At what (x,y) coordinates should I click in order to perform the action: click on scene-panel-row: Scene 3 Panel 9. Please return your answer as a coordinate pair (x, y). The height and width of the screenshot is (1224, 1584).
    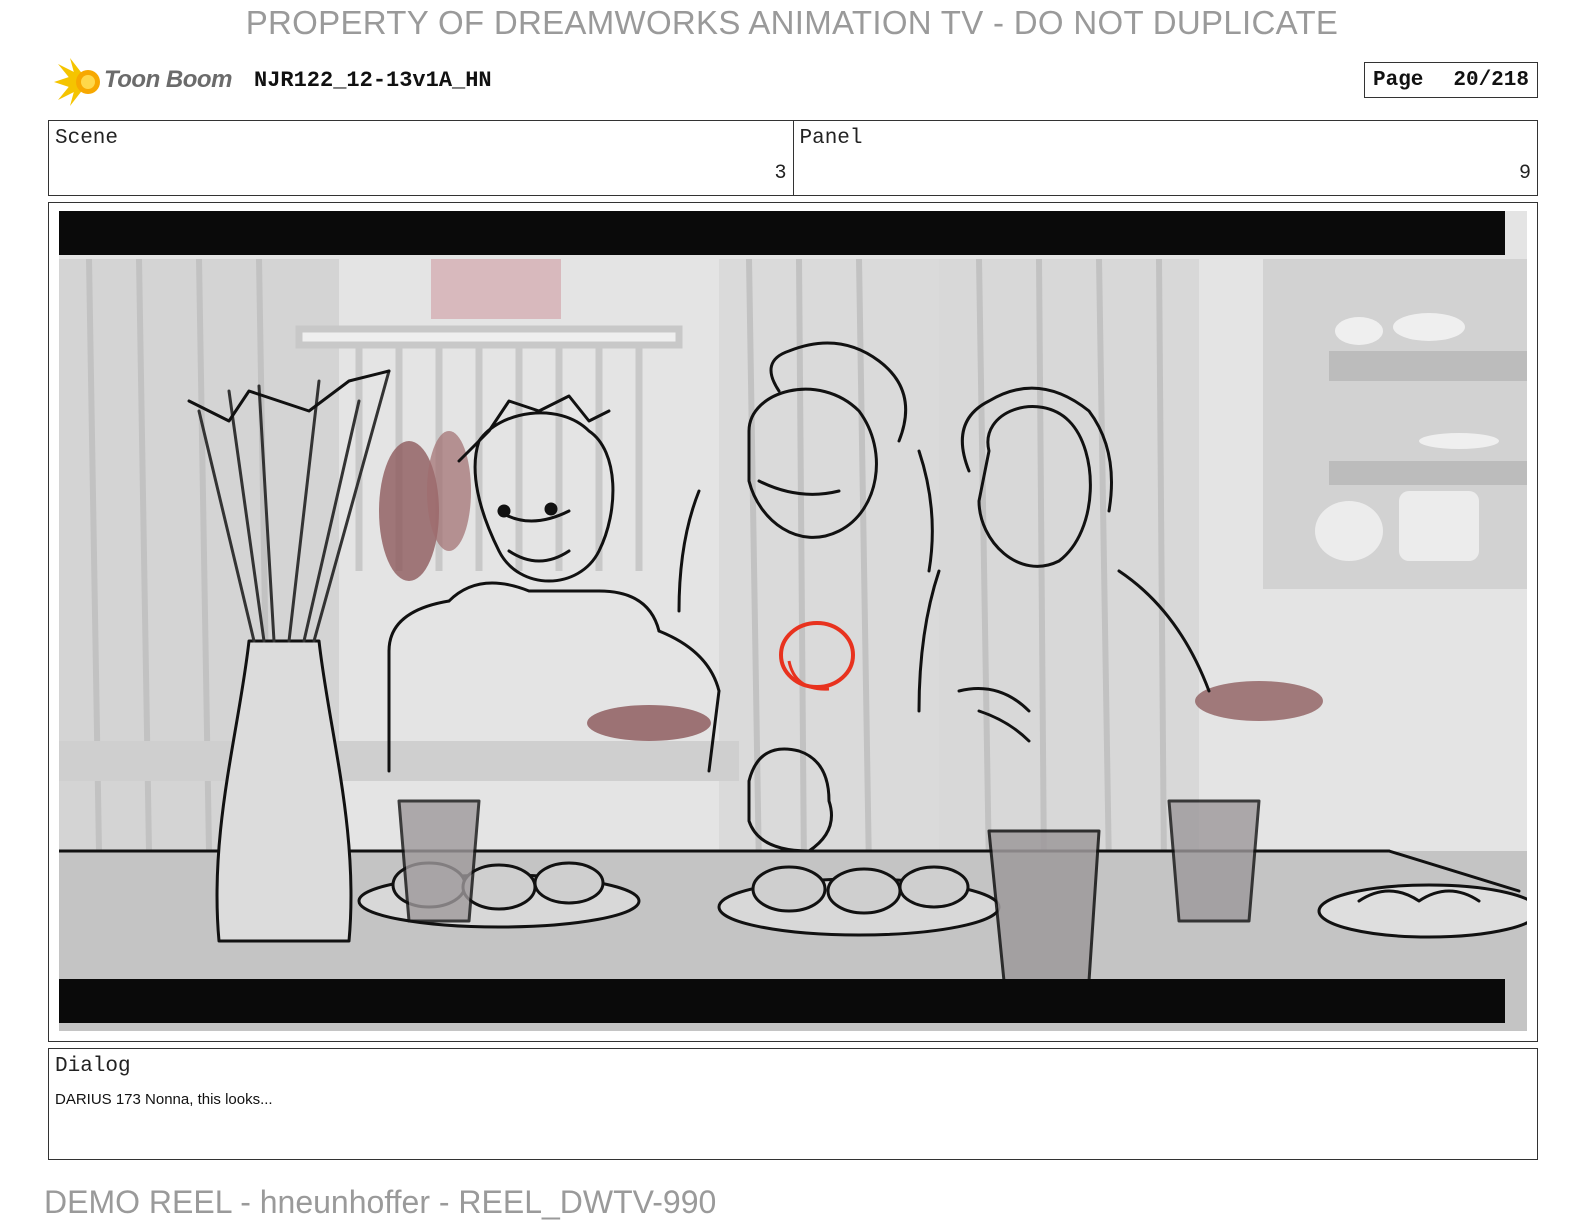
    Looking at the image, I should click on (793, 158).